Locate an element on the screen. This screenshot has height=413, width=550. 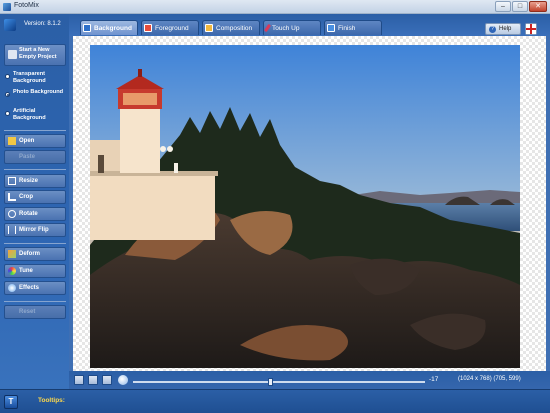
tab-composition: Composition is located at coordinates (231, 27).